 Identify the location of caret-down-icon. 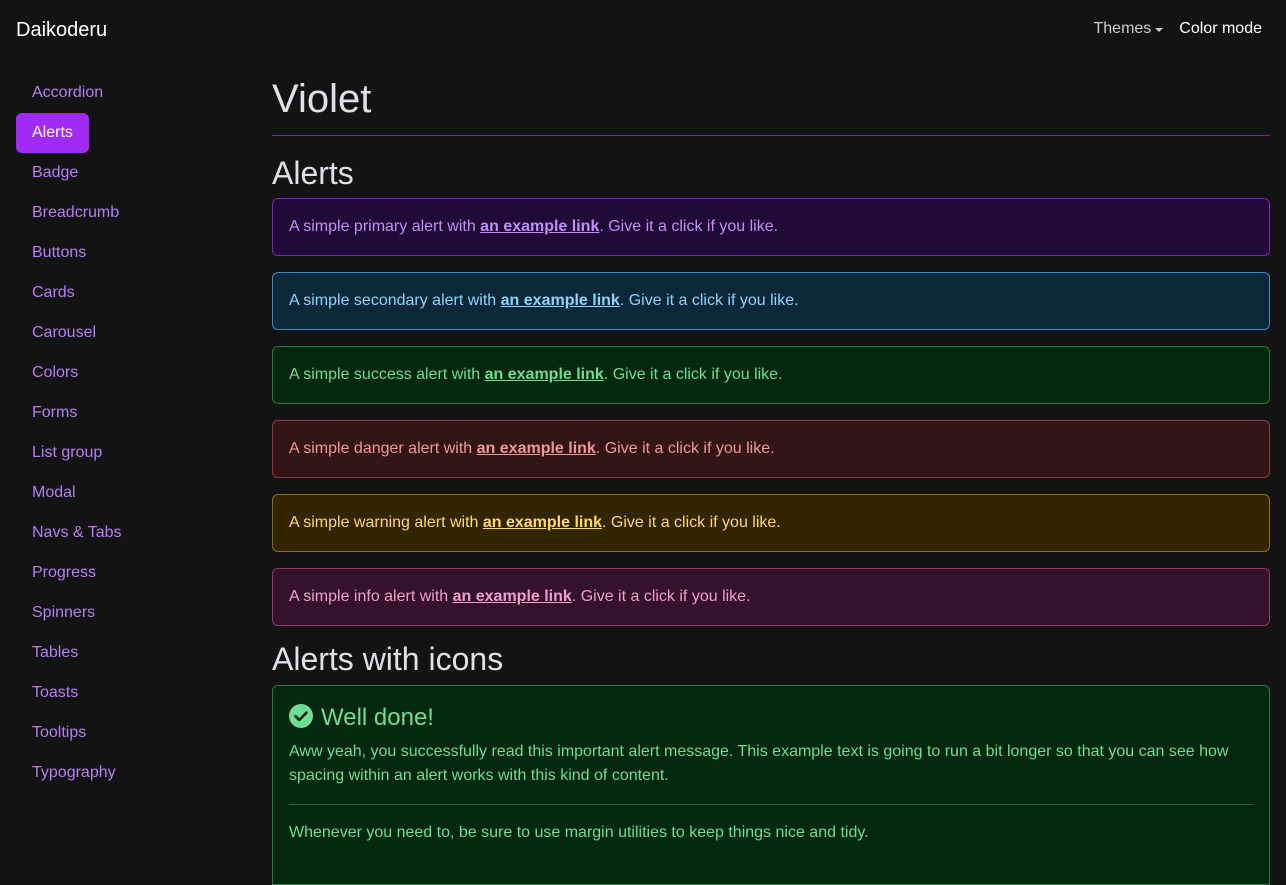
(1159, 30).